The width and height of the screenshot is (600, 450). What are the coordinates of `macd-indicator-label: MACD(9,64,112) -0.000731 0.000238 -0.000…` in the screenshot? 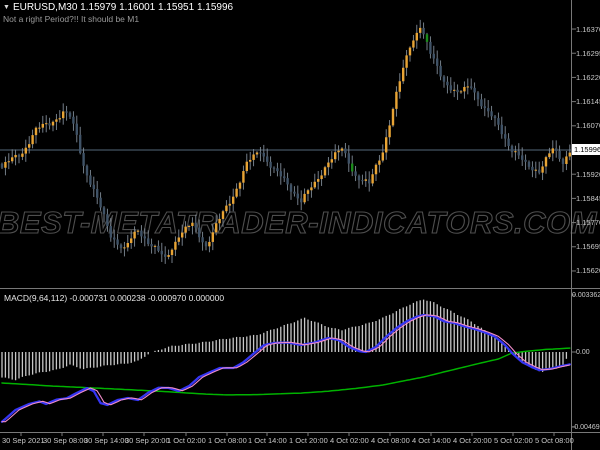 It's located at (114, 298).